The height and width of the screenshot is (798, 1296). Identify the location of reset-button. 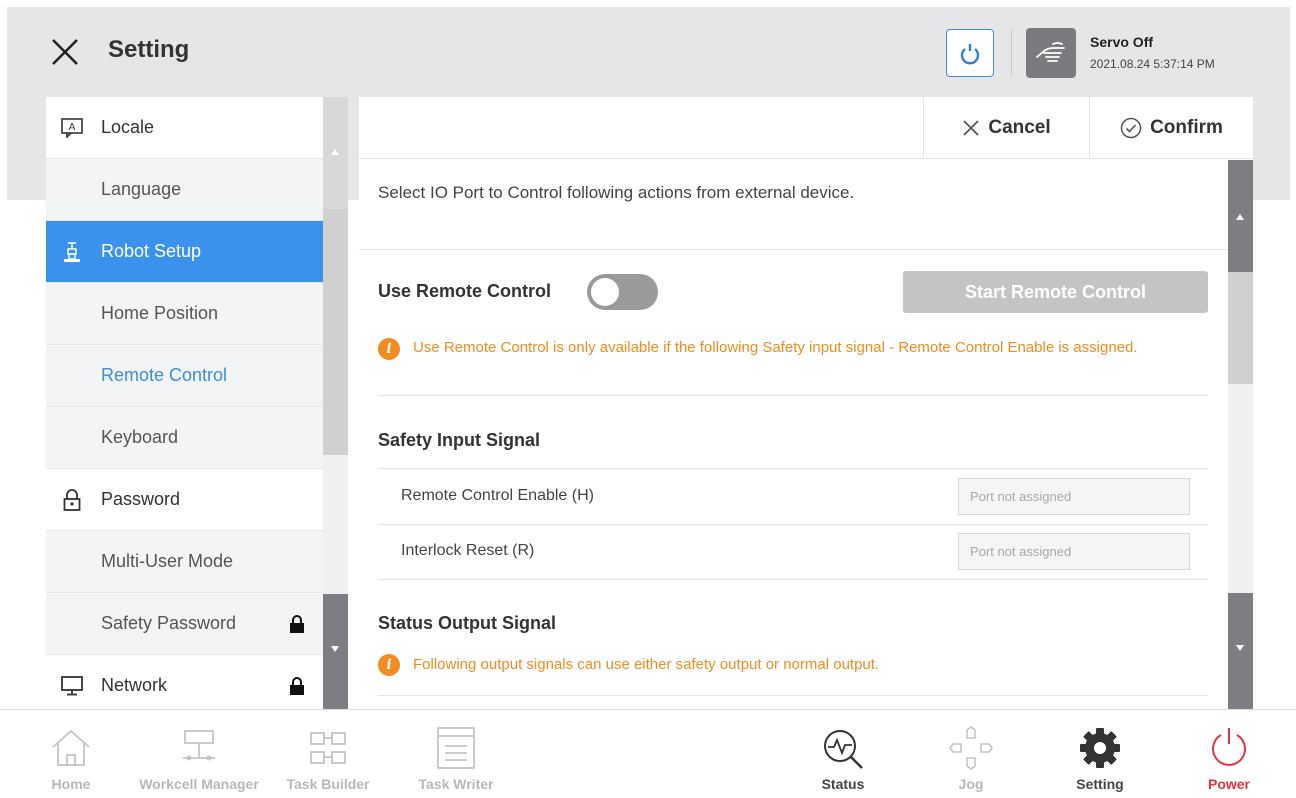
(970, 53).